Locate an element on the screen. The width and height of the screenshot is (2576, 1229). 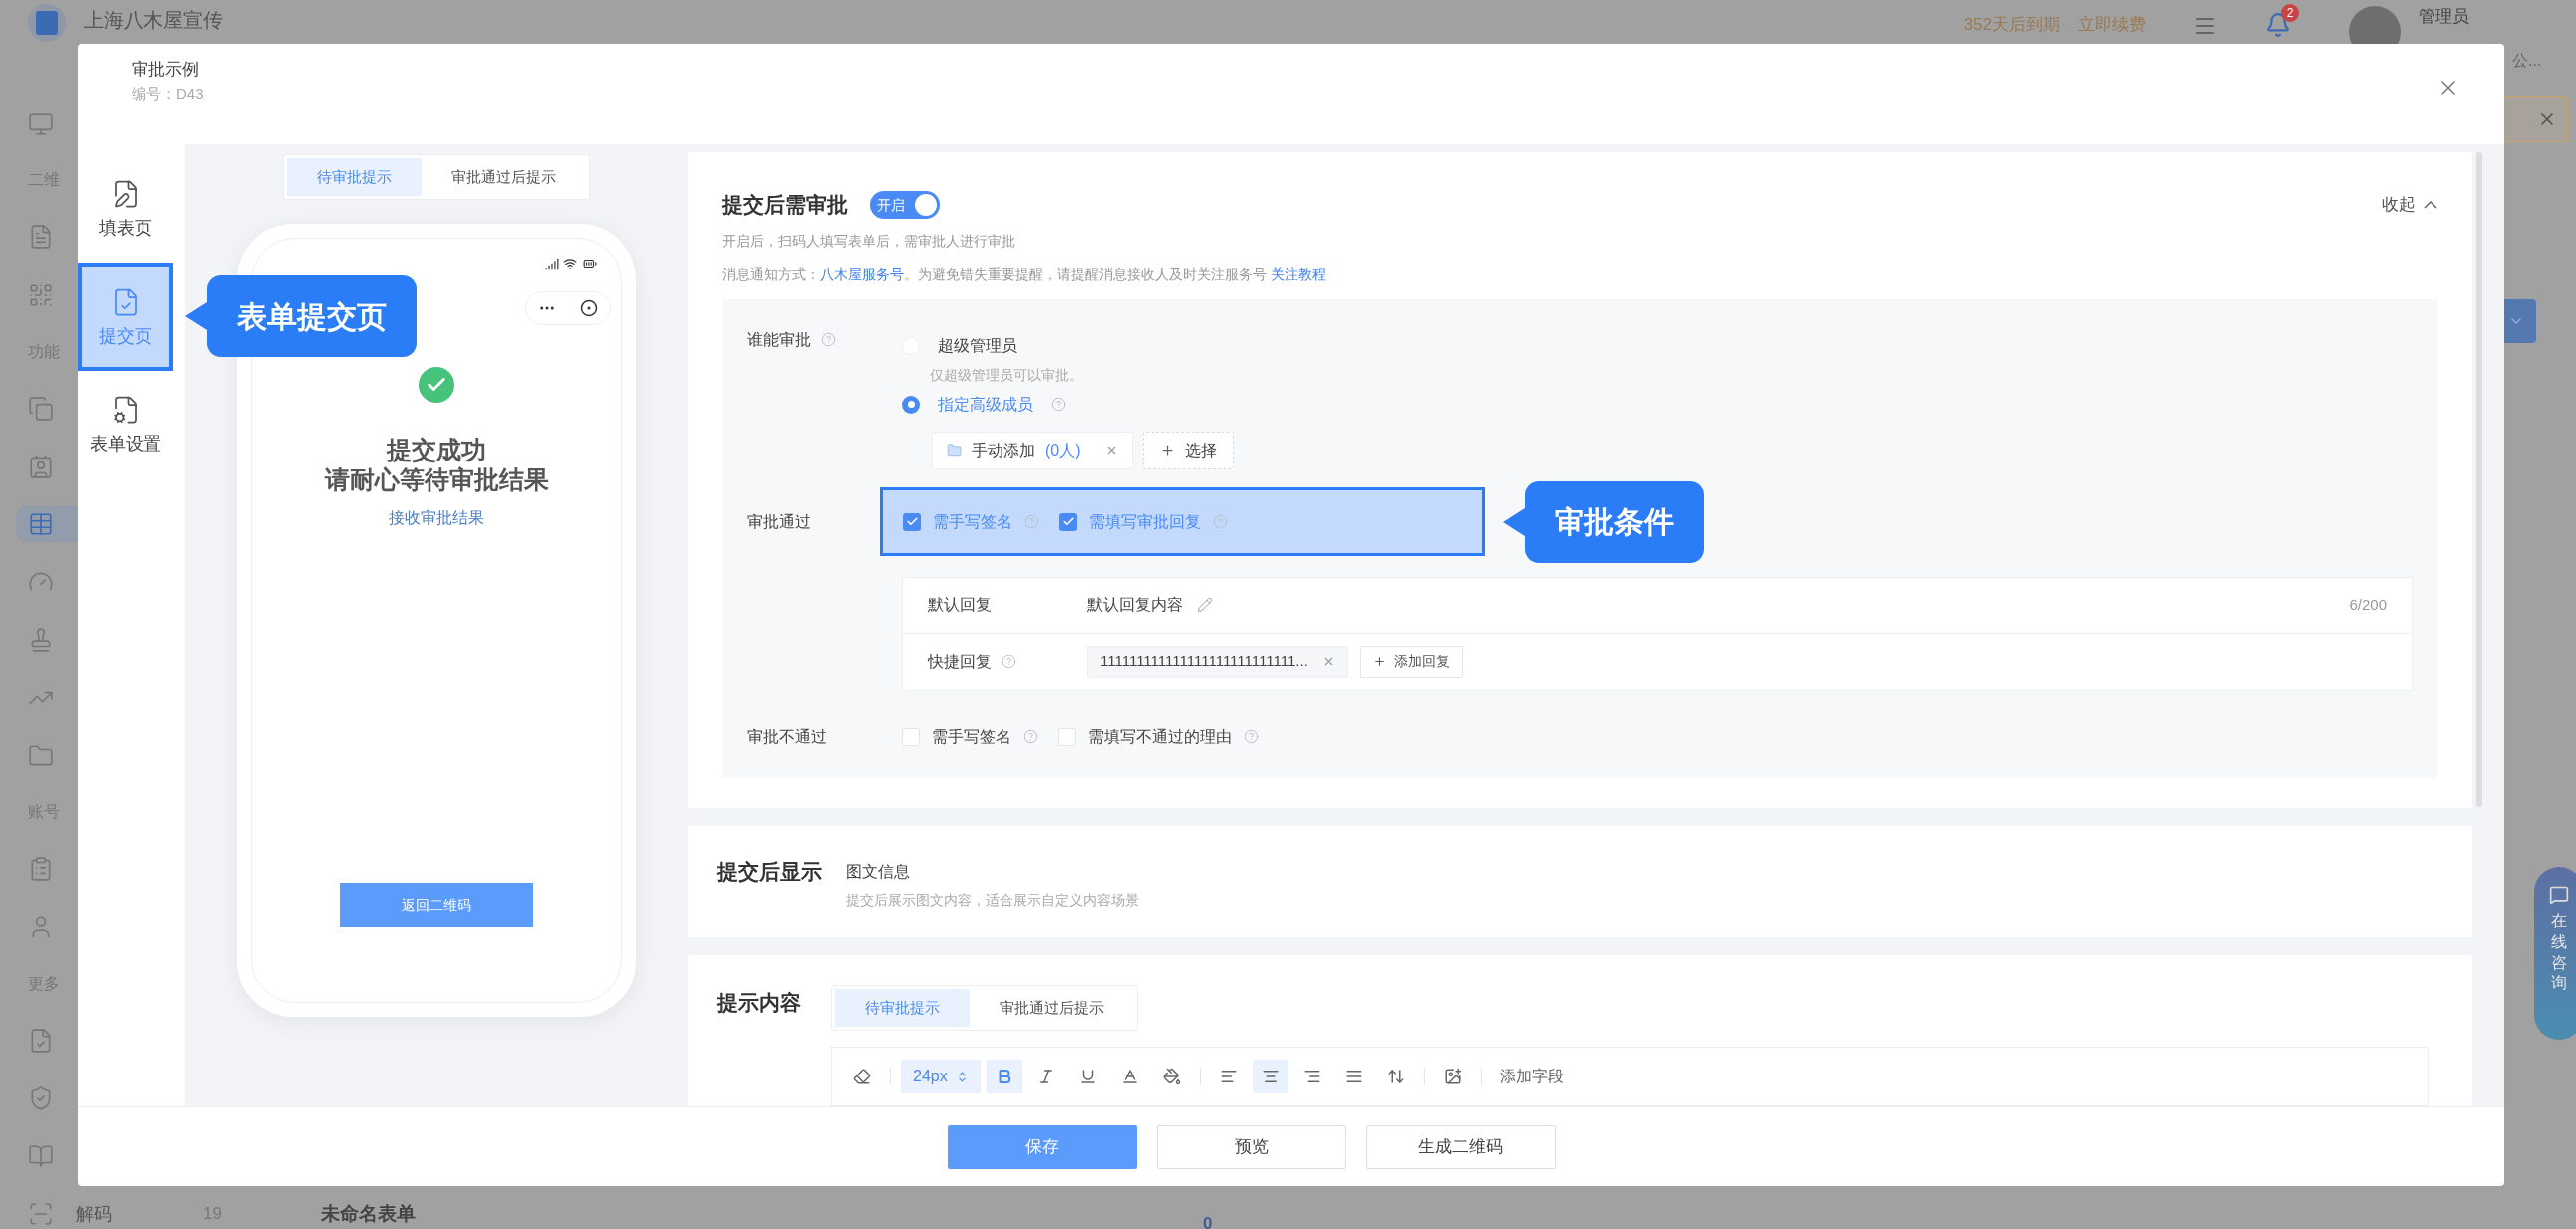
display-option: 图文信息 is located at coordinates (992, 871).